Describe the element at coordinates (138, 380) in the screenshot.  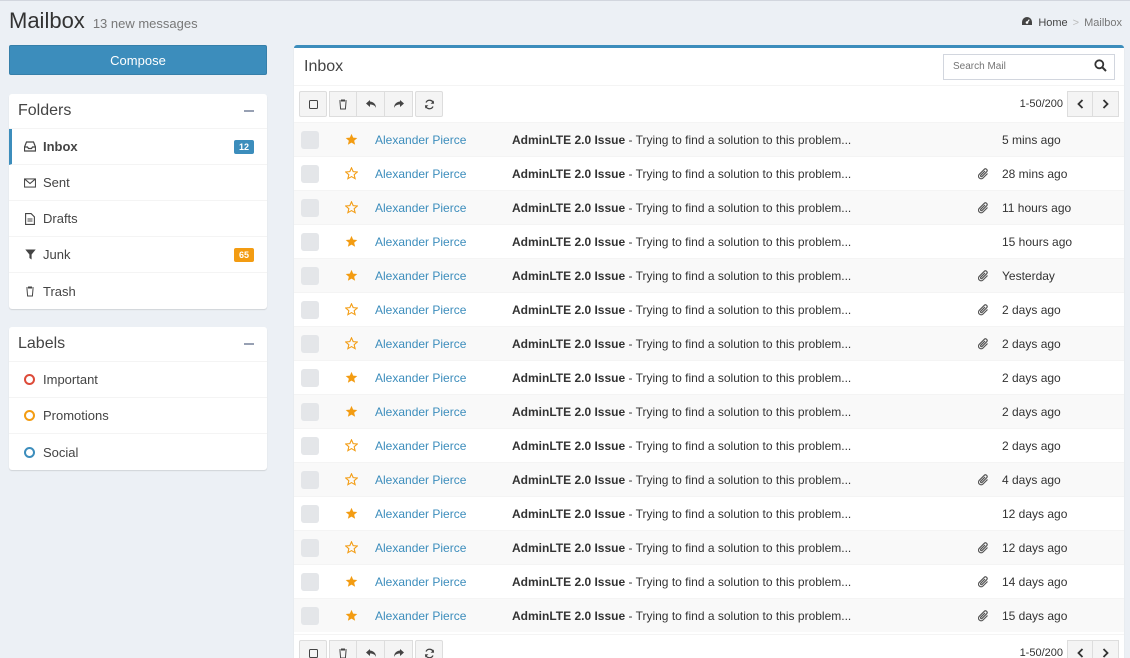
I see `label-item-important: Important` at that location.